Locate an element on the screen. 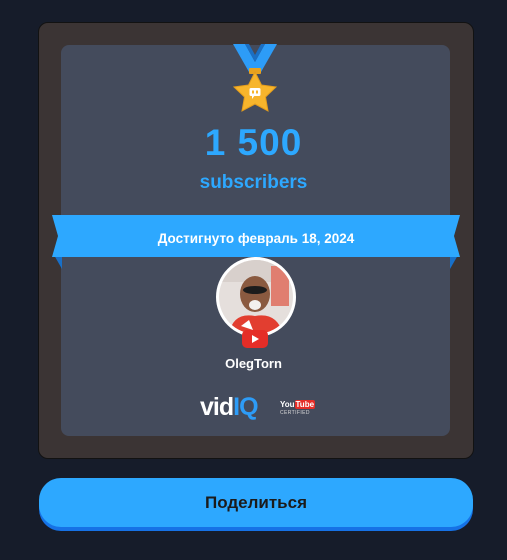 This screenshot has width=507, height=560. youtube-logo-tube: Tube is located at coordinates (305, 404).